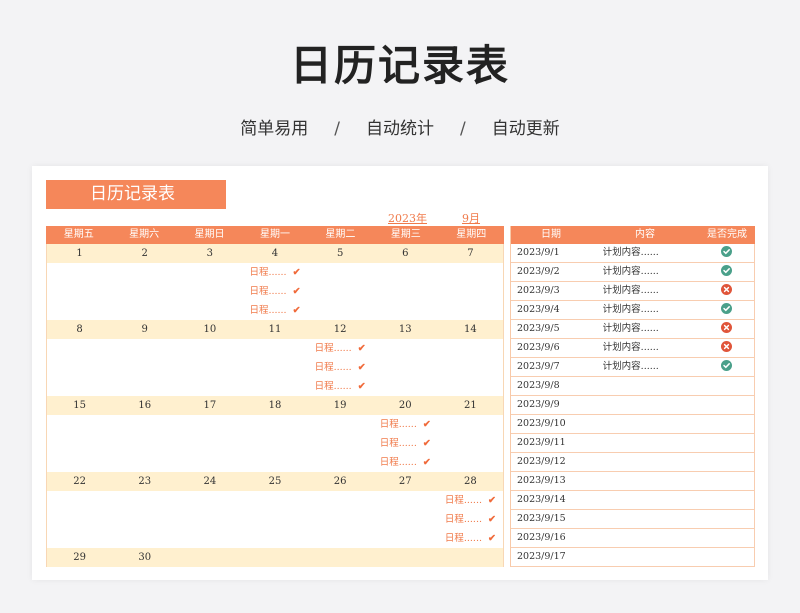 The width and height of the screenshot is (800, 613). Describe the element at coordinates (274, 234) in the screenshot. I see `weekday-label: 星期一` at that location.